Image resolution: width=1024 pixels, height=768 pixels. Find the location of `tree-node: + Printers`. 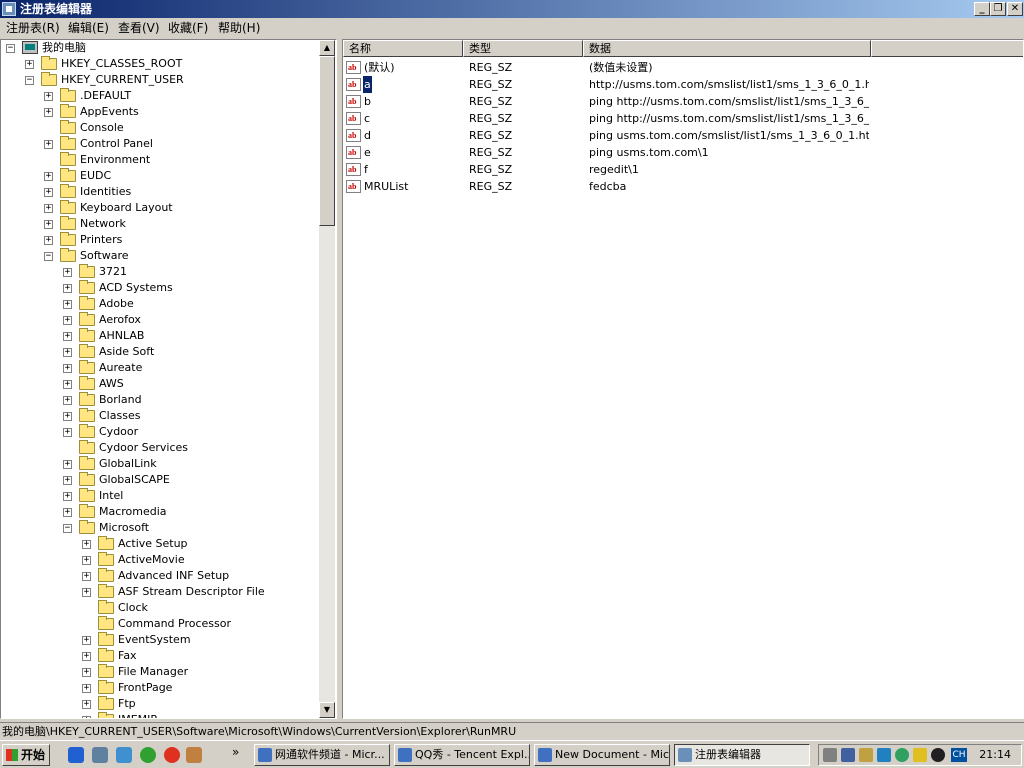

tree-node: + Printers is located at coordinates (160, 240).